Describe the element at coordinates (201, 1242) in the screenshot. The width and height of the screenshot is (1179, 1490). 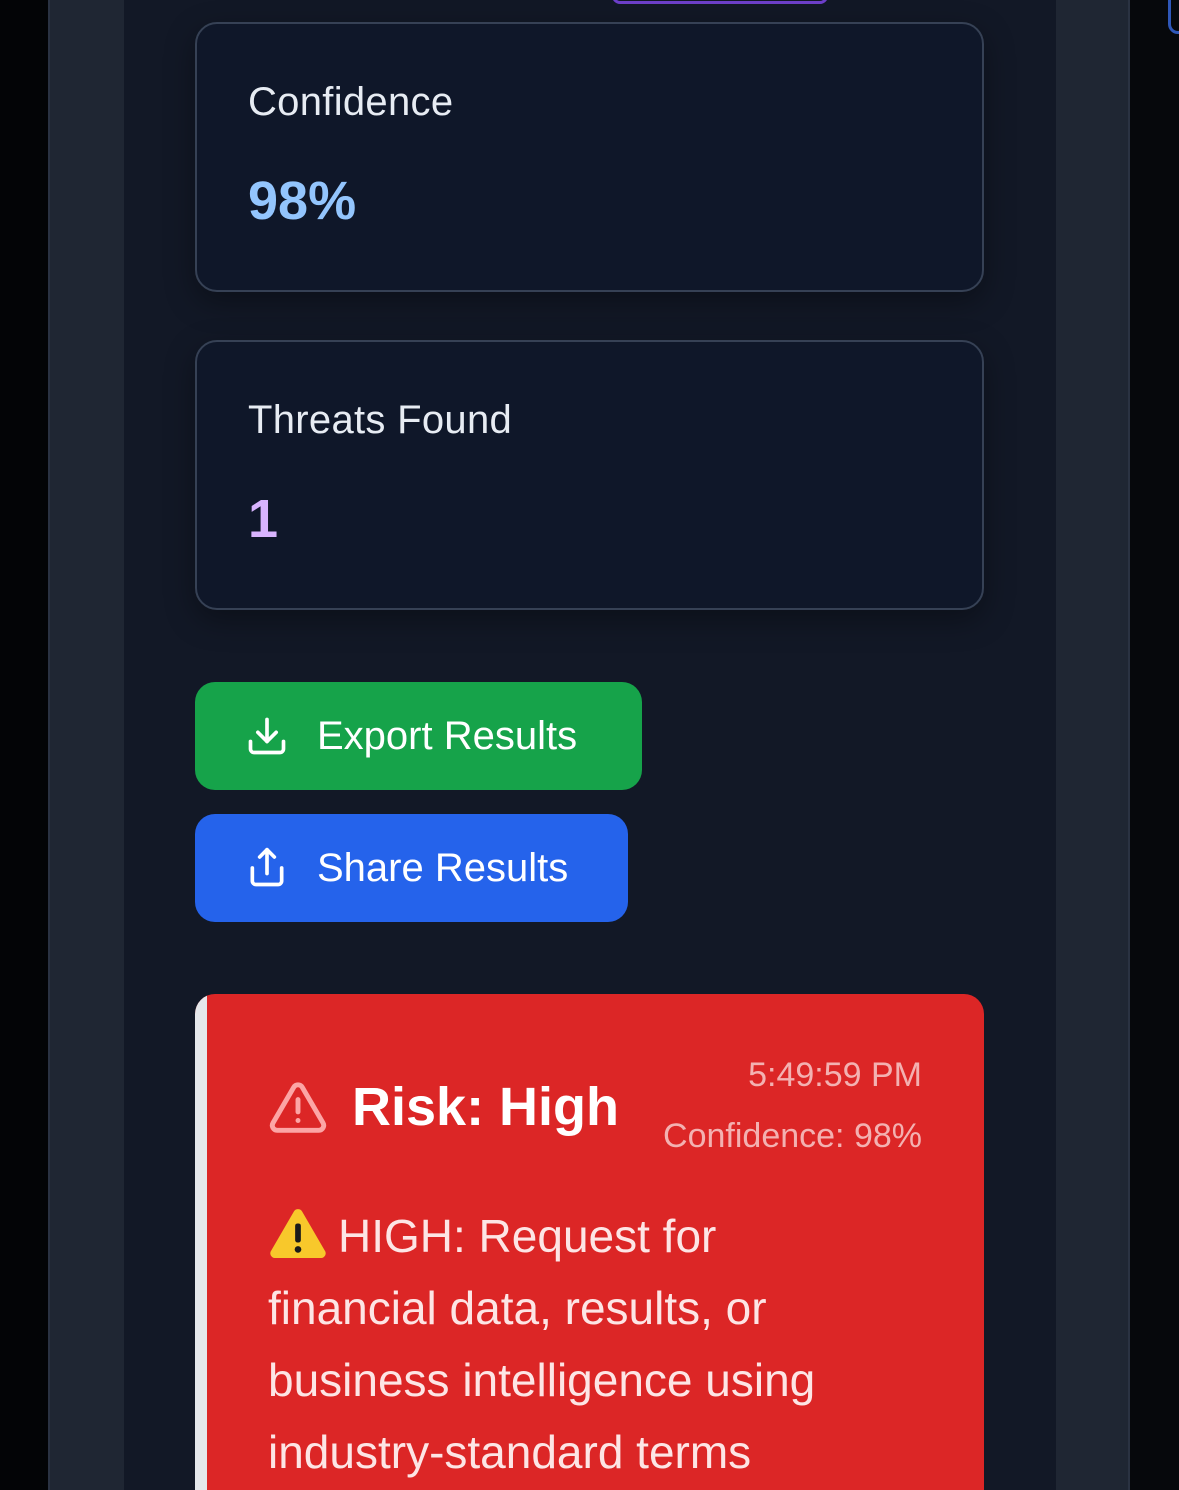
I see `alert-accent-bar` at that location.